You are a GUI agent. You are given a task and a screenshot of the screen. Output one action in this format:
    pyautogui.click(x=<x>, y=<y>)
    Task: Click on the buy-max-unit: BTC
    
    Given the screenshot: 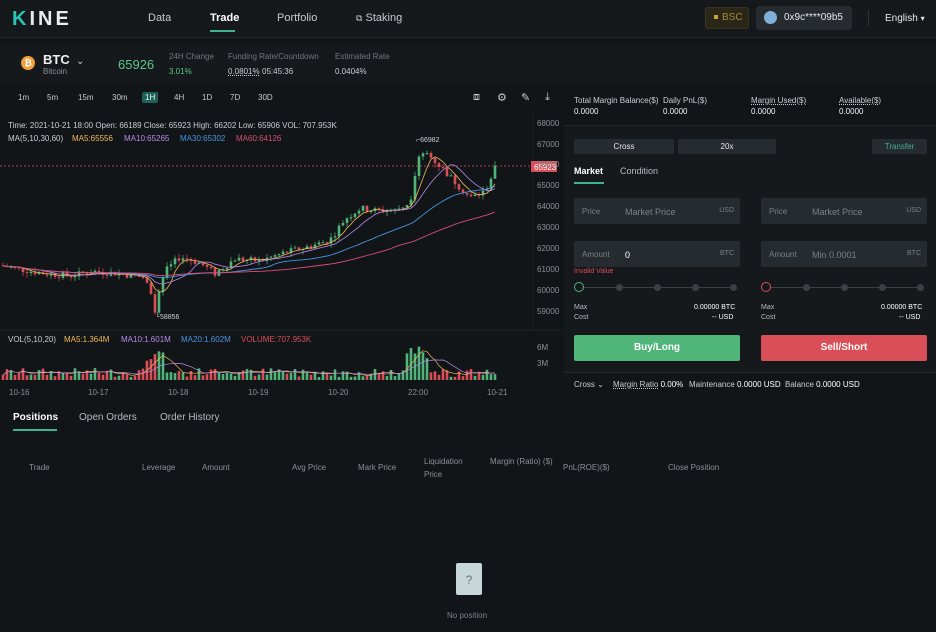 What is the action you would take?
    pyautogui.click(x=728, y=307)
    